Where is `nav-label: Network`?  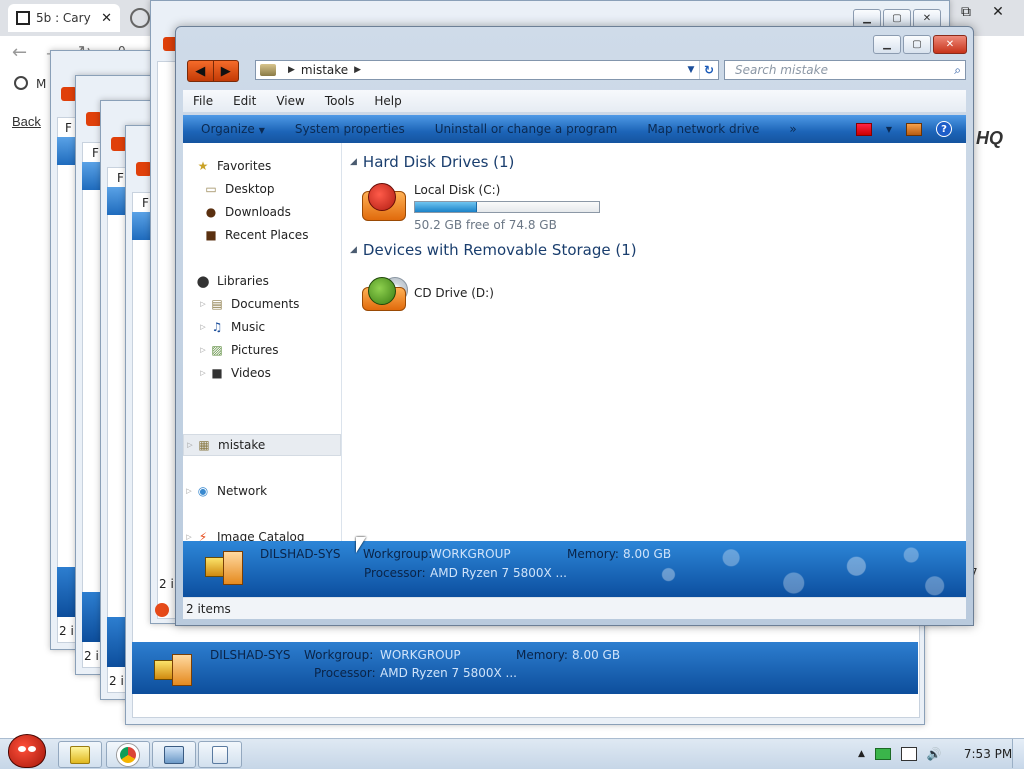 nav-label: Network is located at coordinates (242, 491).